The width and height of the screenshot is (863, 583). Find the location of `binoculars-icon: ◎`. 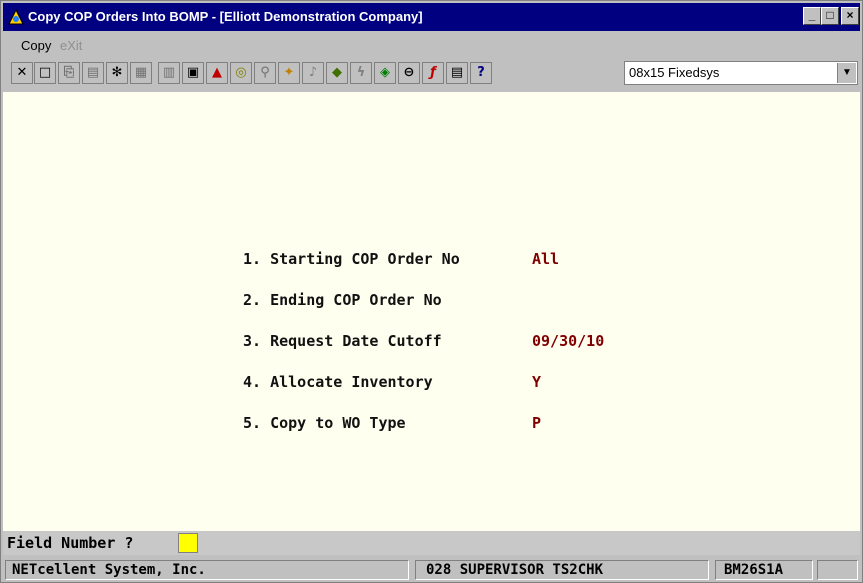

binoculars-icon: ◎ is located at coordinates (241, 73).